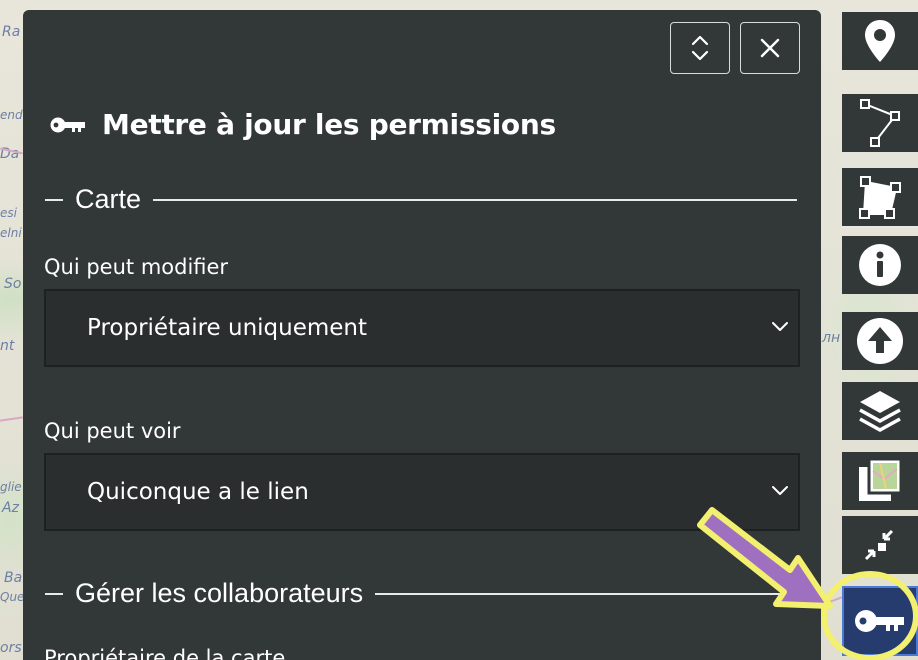 Image resolution: width=918 pixels, height=660 pixels. I want to click on map-info-button, so click(880, 265).